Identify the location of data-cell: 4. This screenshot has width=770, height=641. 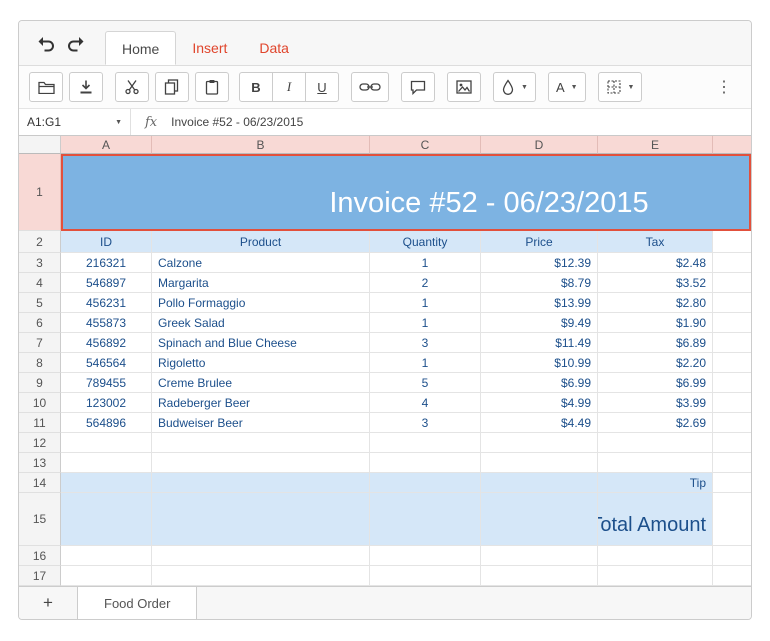
(425, 403).